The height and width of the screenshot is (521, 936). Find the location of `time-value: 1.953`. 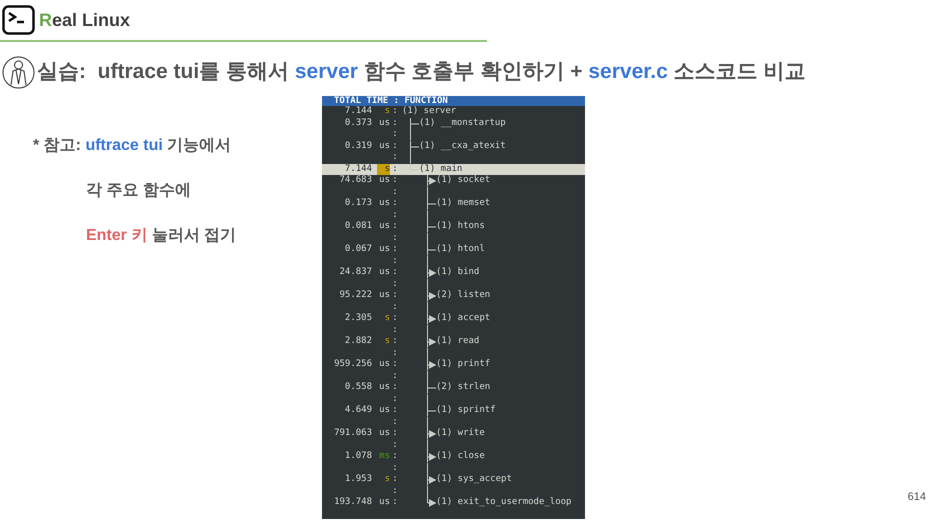

time-value: 1.953 is located at coordinates (358, 480).